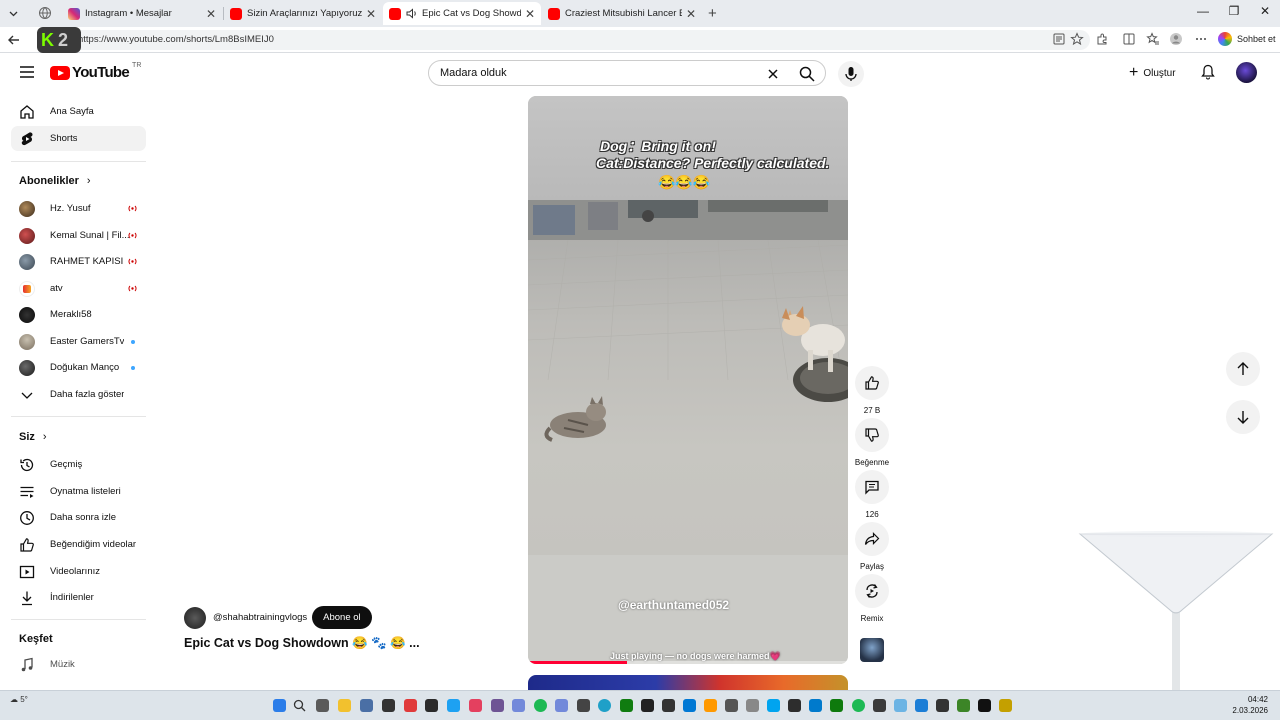 The height and width of the screenshot is (720, 1280). What do you see at coordinates (1102, 39) in the screenshot?
I see `extensions-icon` at bounding box center [1102, 39].